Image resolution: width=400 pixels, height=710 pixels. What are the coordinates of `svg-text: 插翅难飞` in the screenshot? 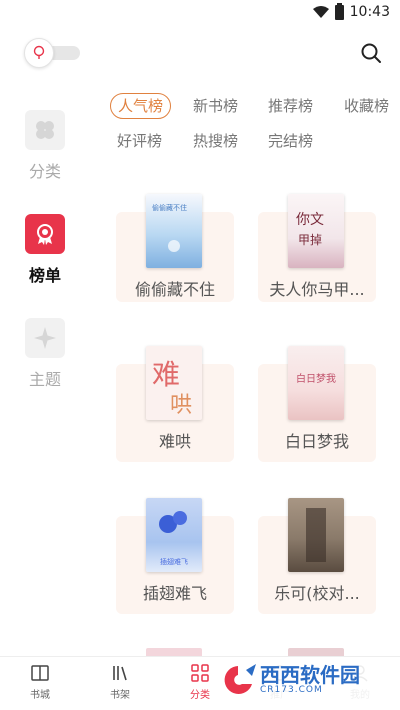 It's located at (174, 561).